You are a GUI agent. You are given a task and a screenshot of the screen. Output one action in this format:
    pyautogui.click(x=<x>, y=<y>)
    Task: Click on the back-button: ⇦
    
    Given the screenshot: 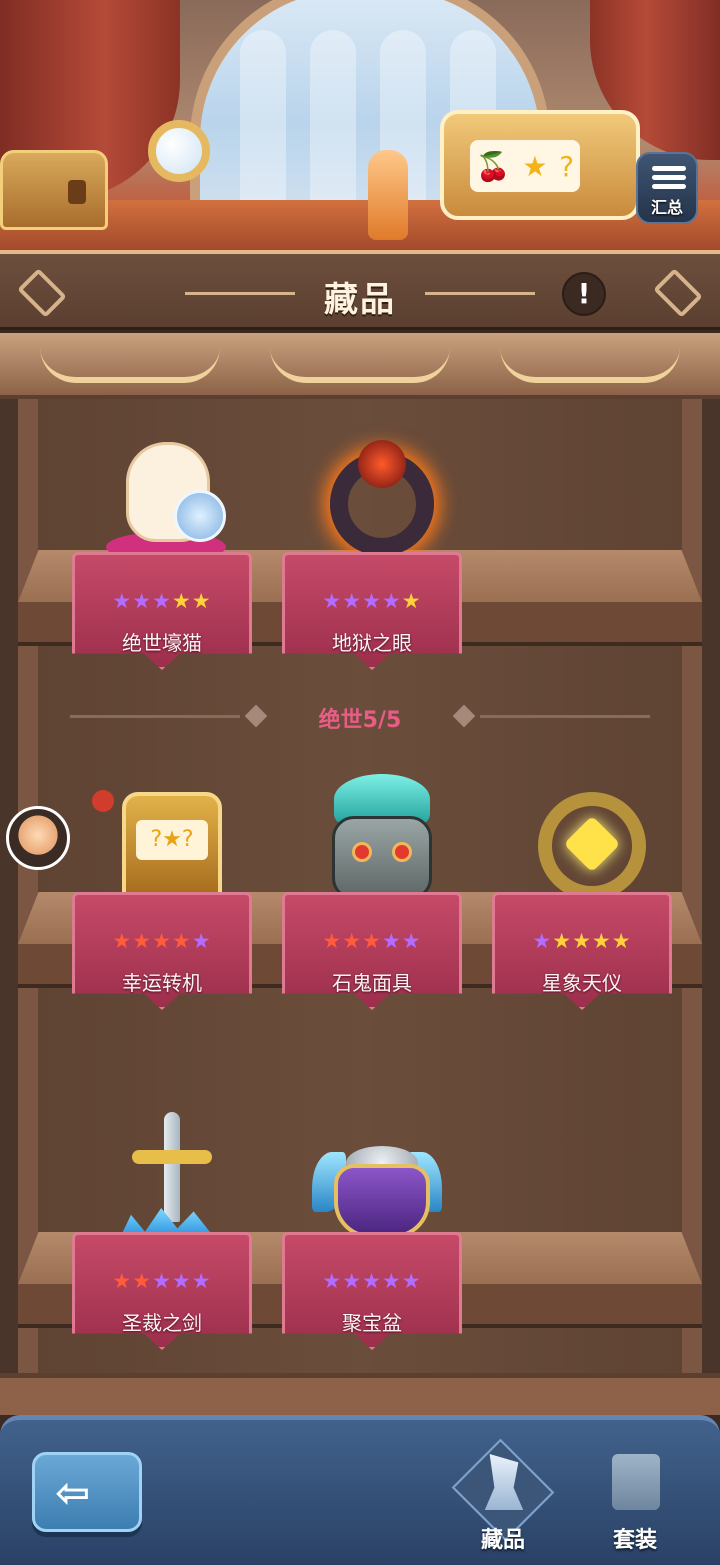 What is the action you would take?
    pyautogui.click(x=87, y=1492)
    